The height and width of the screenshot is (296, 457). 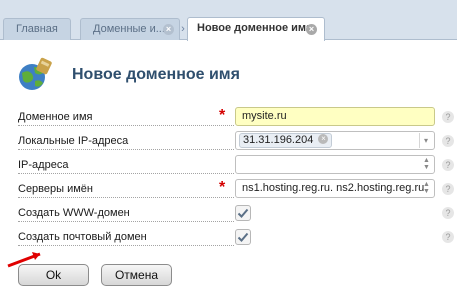 I want to click on pointer-arrow-annotation, so click(x=24, y=260).